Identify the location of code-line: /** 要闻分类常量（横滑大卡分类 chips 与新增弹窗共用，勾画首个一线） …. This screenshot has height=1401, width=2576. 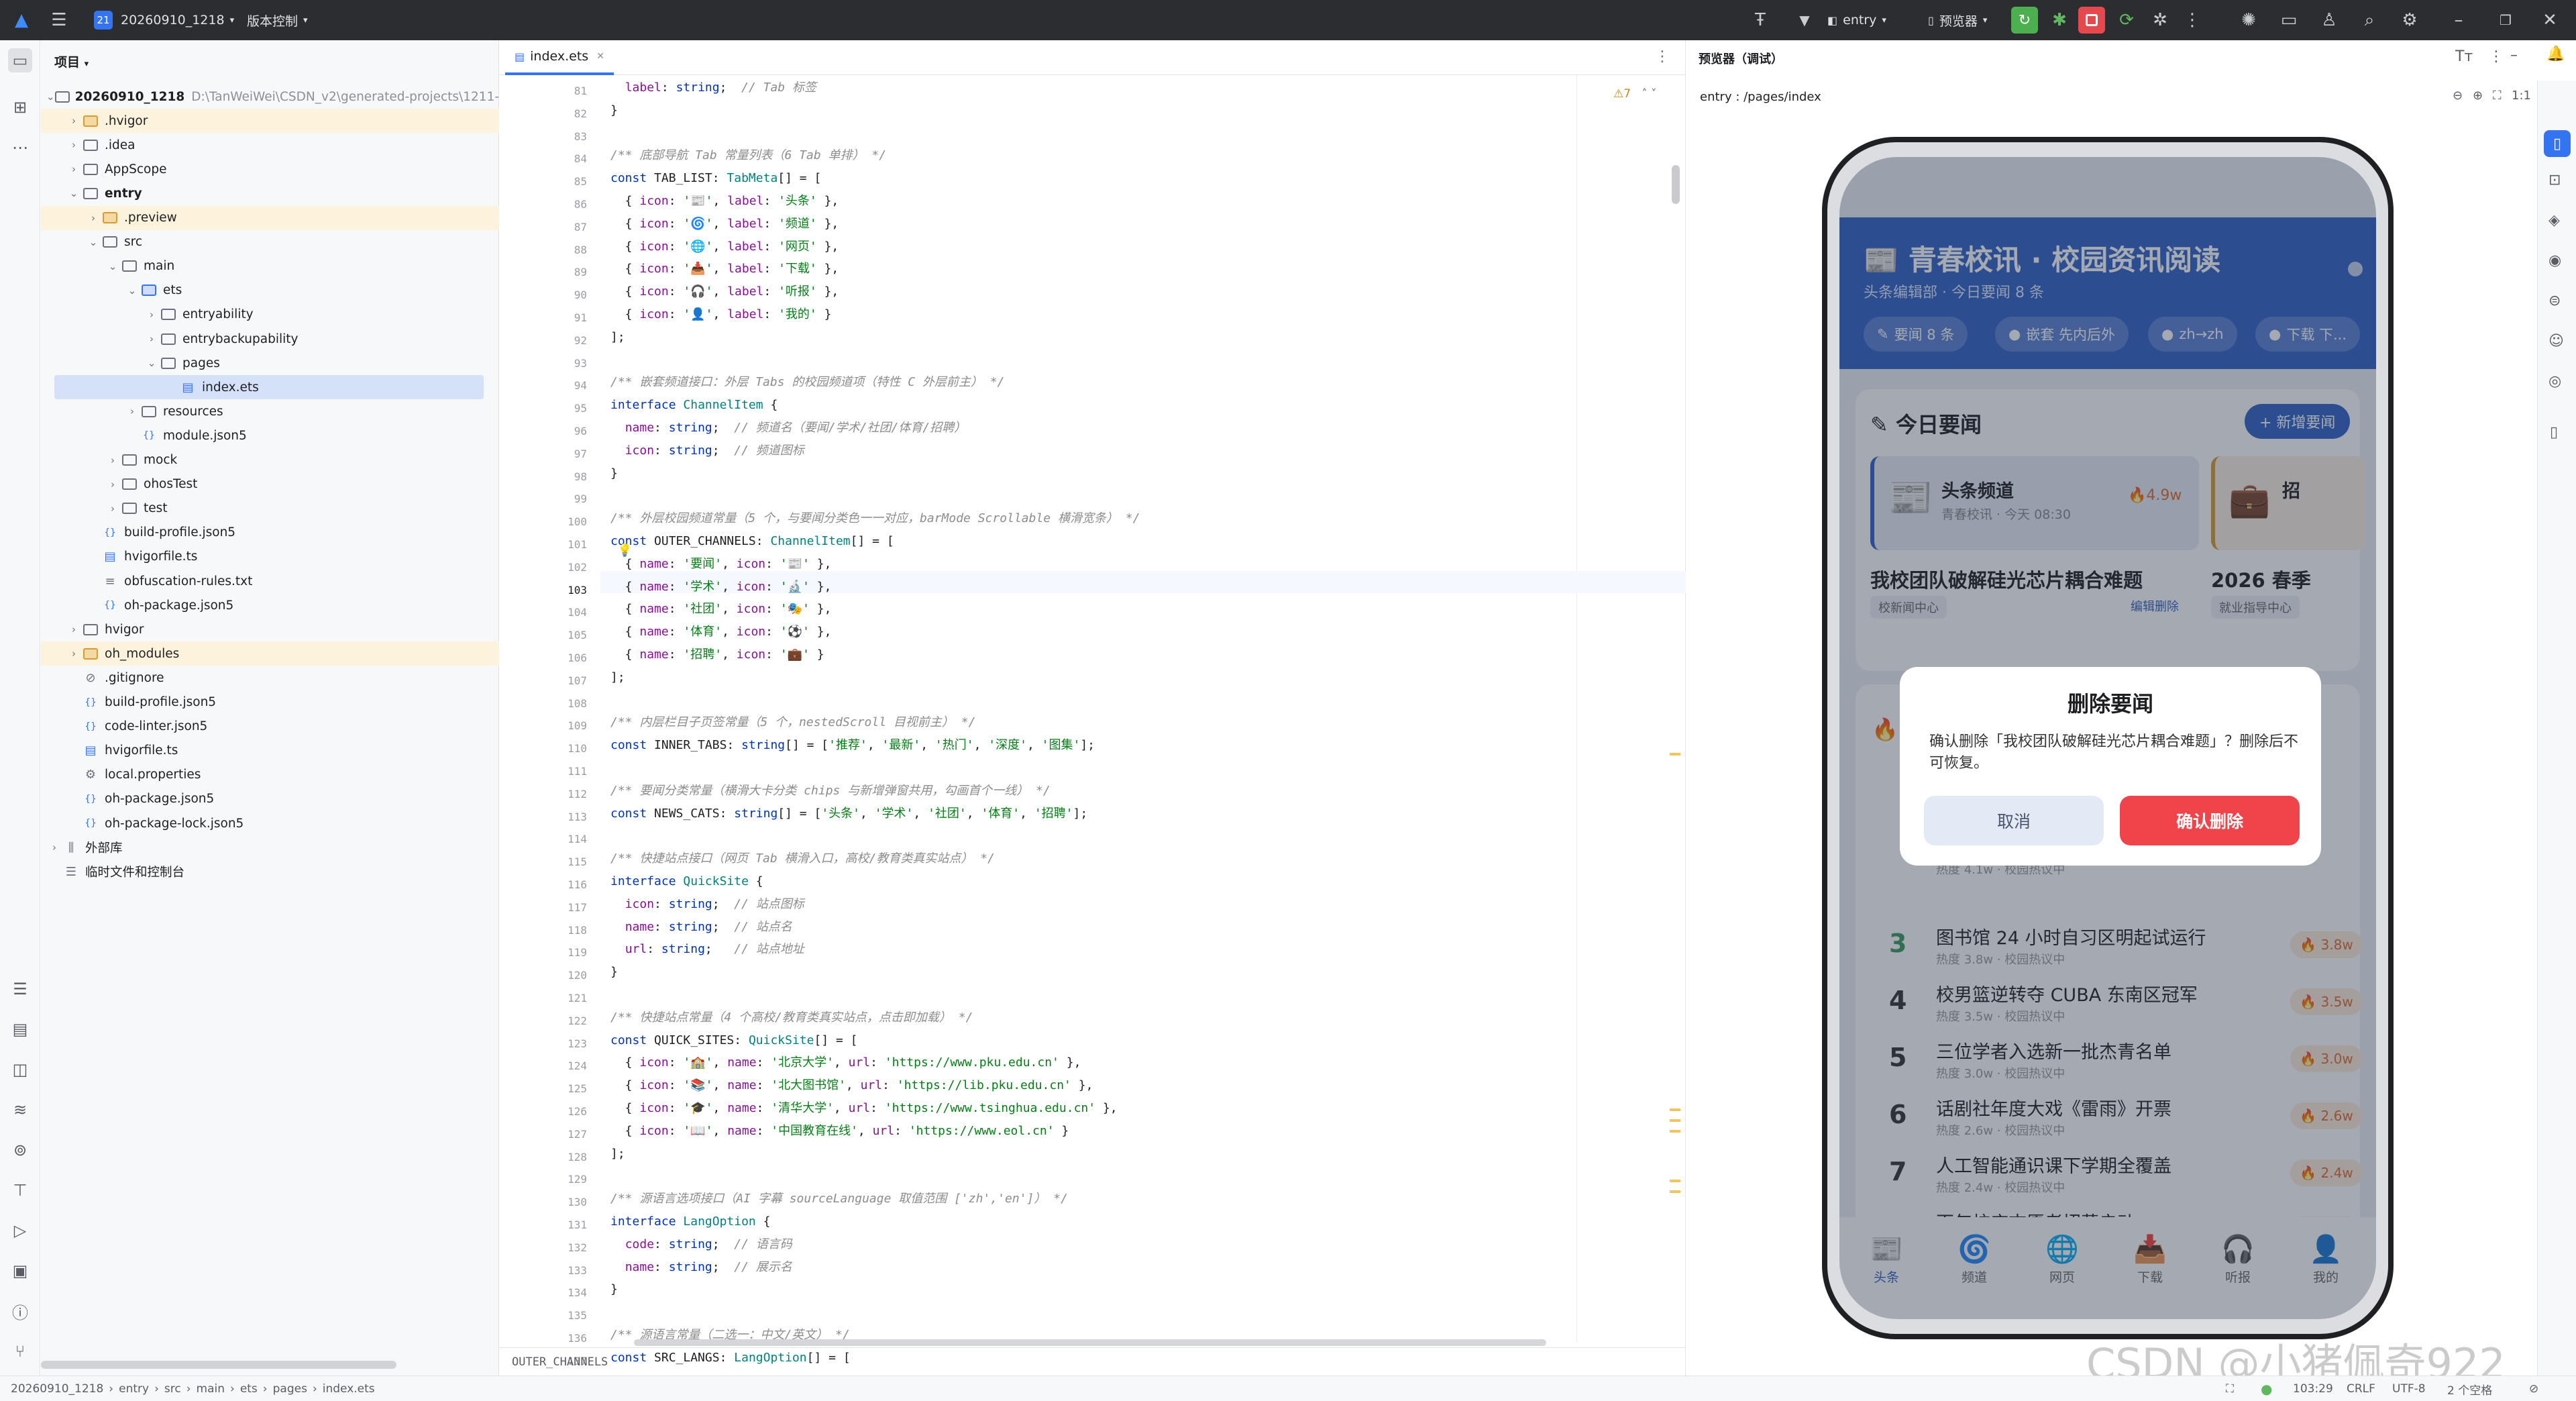
(830, 791).